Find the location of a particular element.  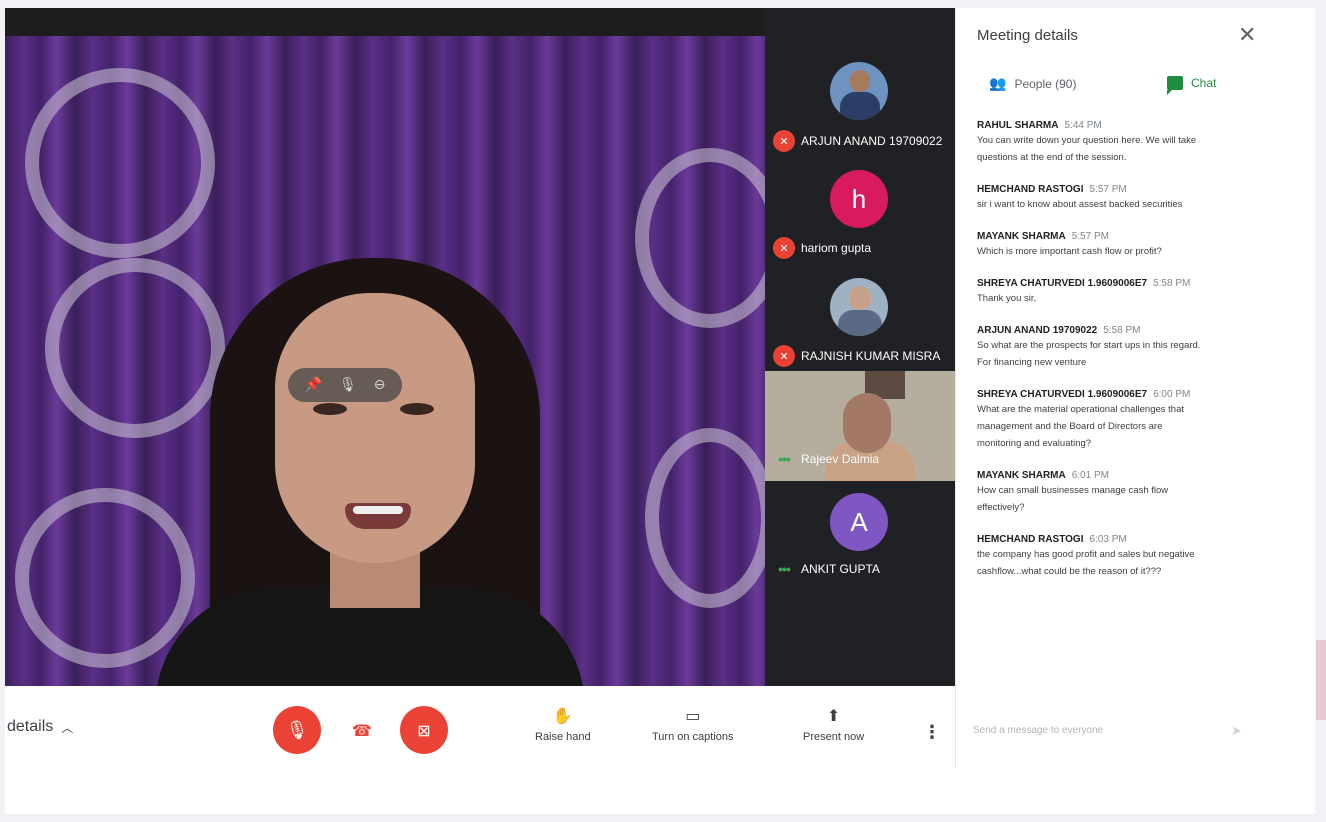

mic-toggle-button: 🎙 is located at coordinates (297, 730).